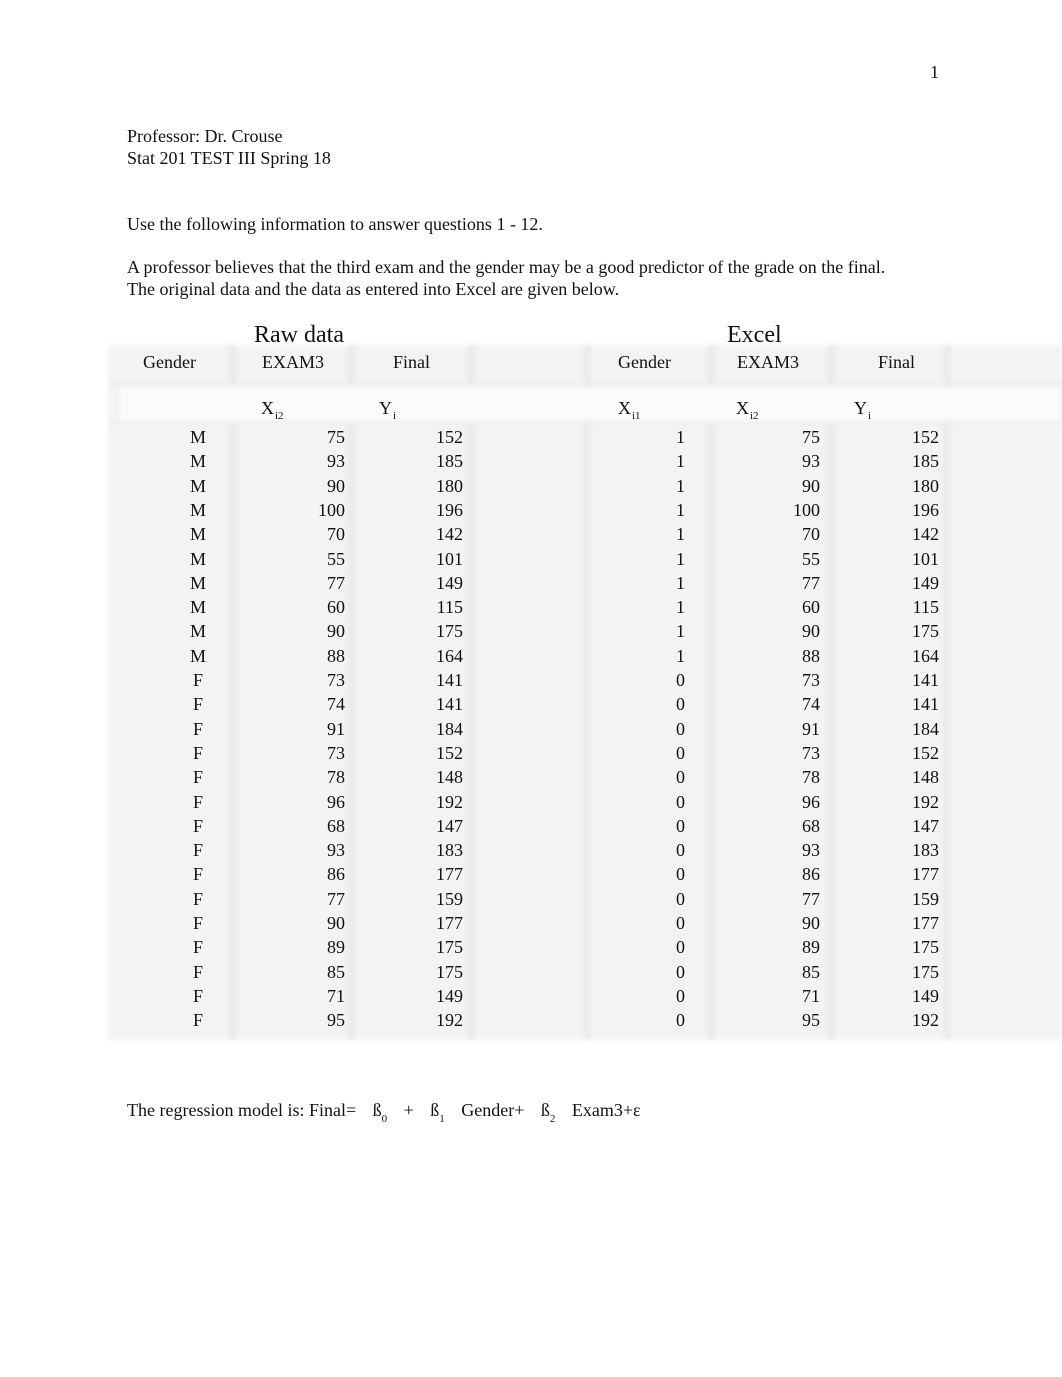 The width and height of the screenshot is (1062, 1377). I want to click on excel-cell: 100, so click(806, 509).